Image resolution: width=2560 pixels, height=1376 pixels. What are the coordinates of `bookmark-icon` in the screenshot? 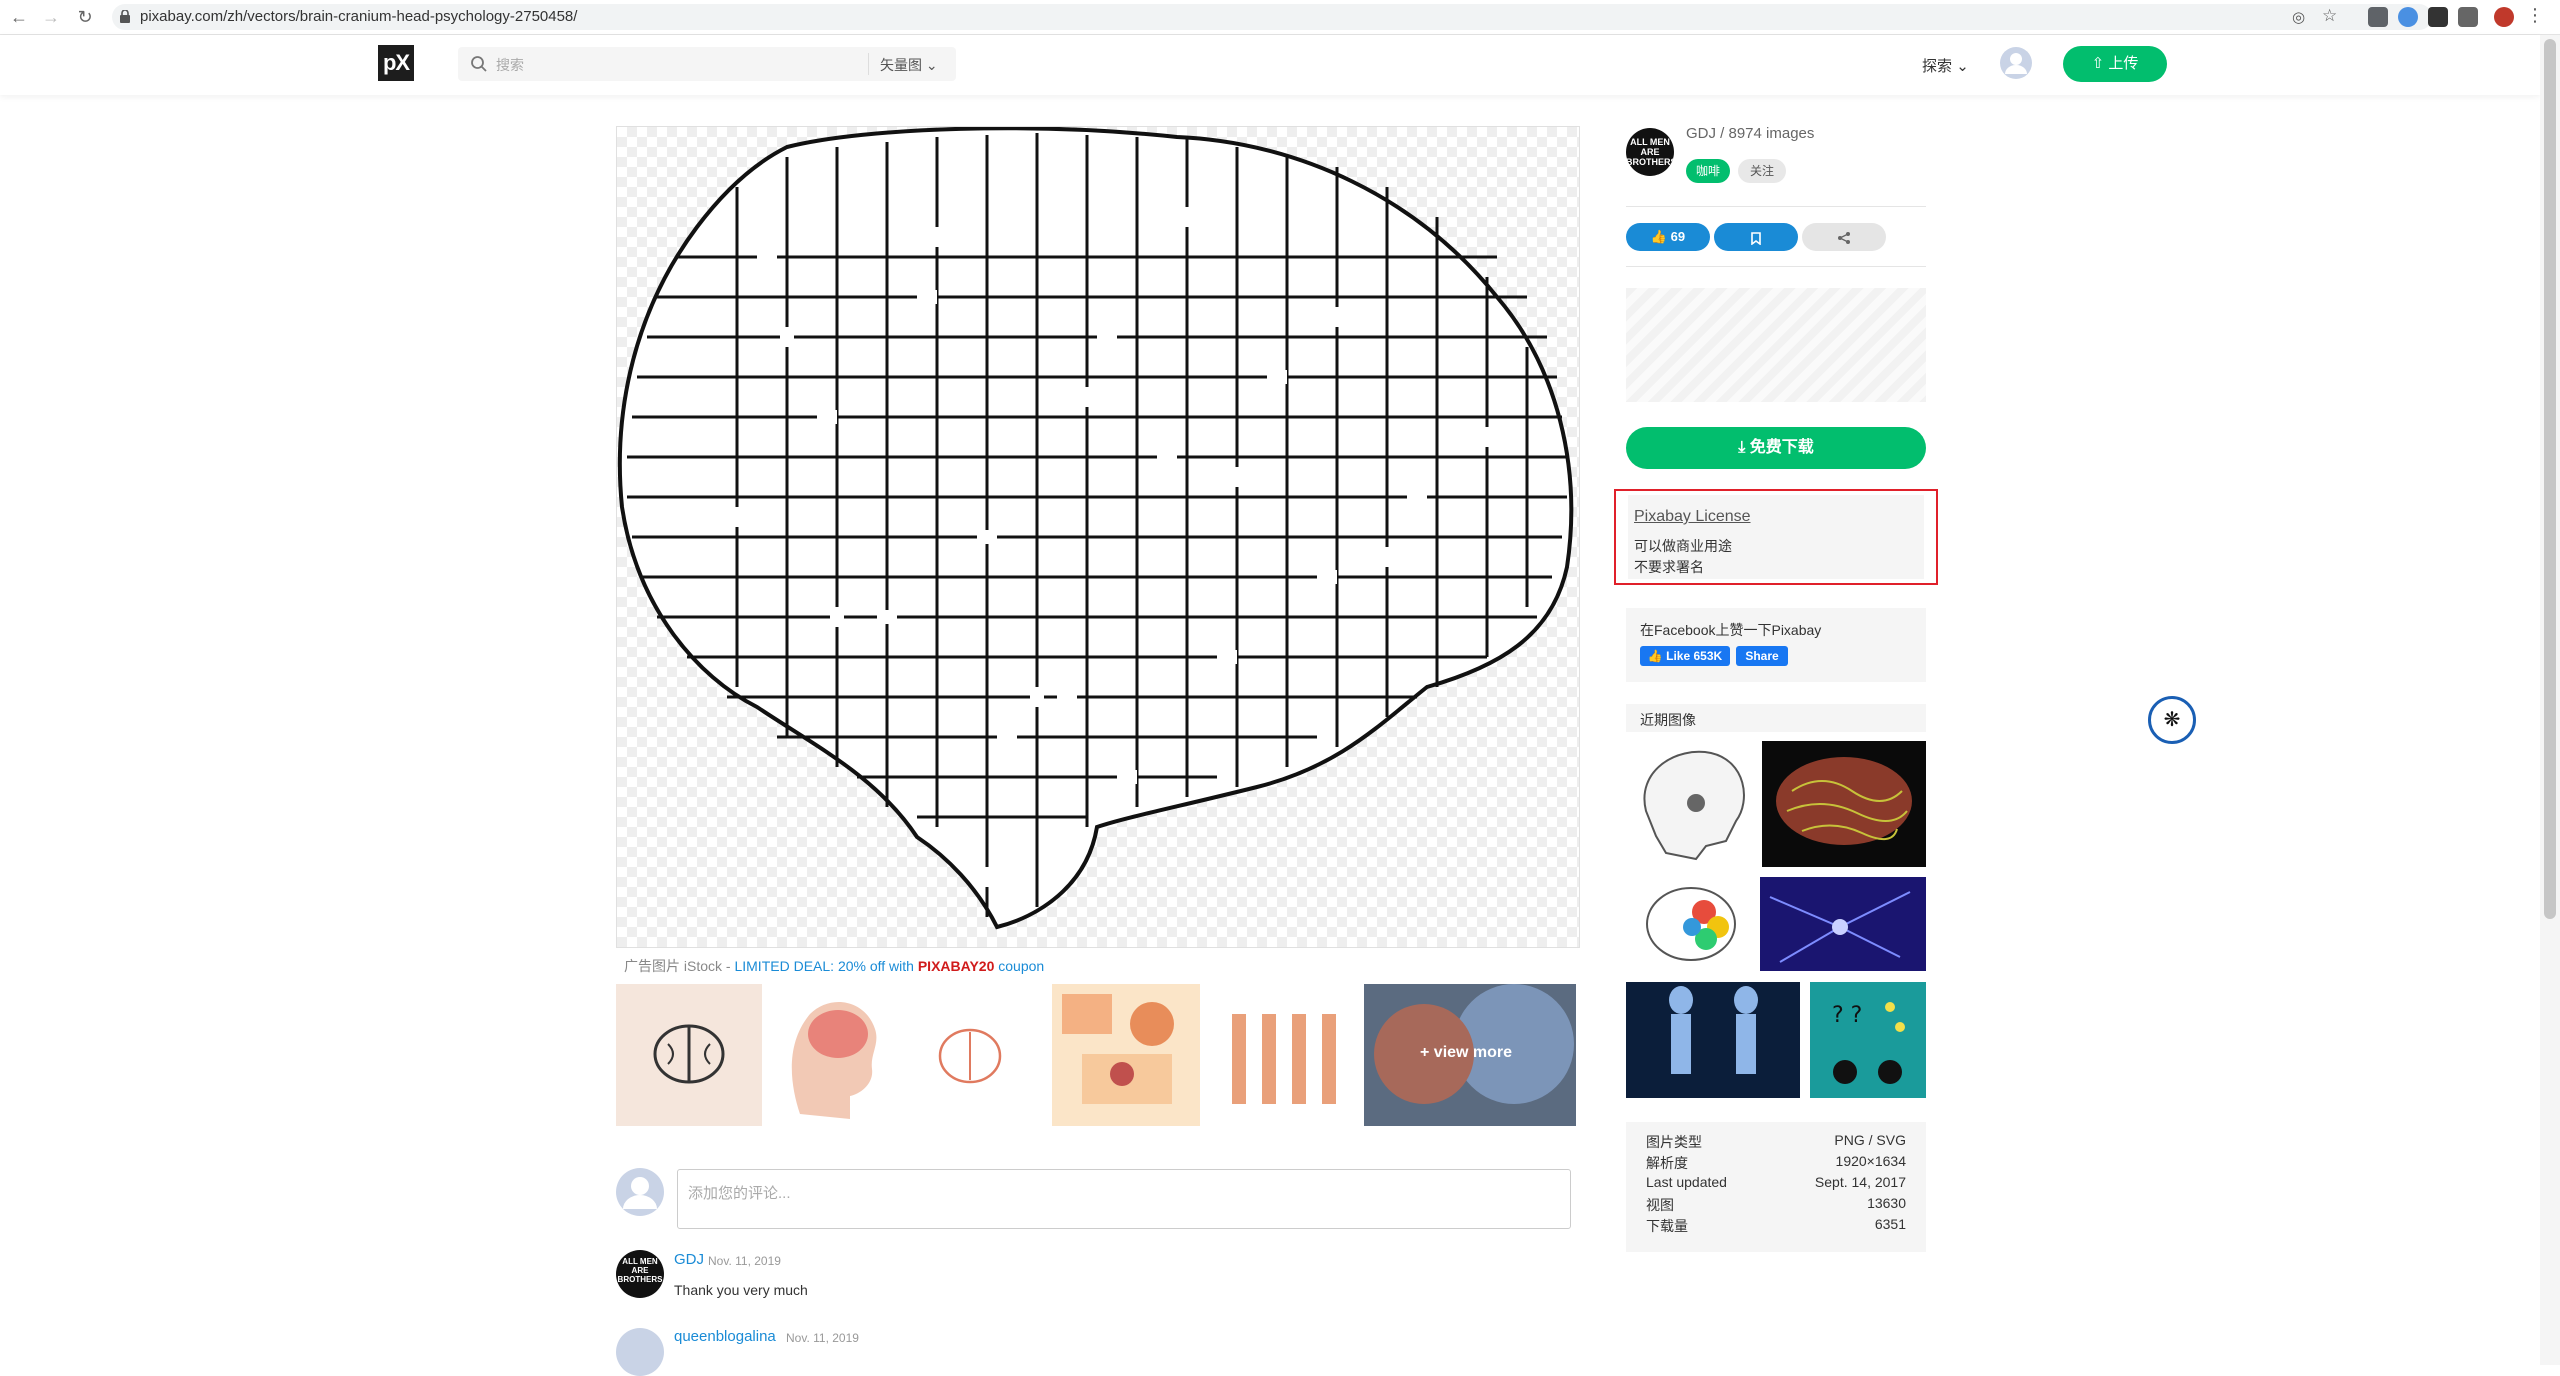 It's located at (1756, 238).